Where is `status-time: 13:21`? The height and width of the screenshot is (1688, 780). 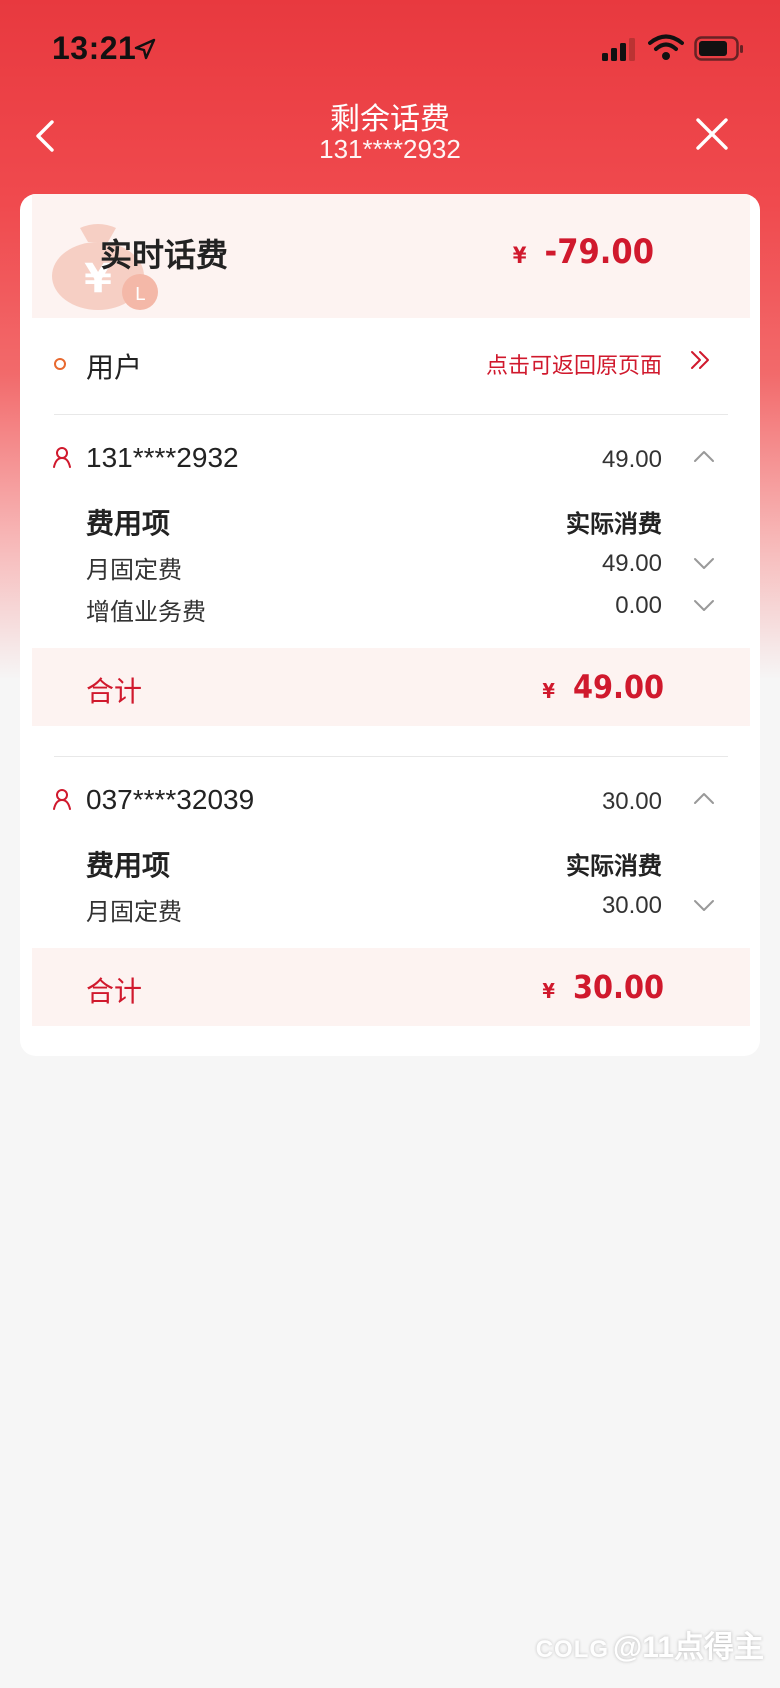 status-time: 13:21 is located at coordinates (94, 48).